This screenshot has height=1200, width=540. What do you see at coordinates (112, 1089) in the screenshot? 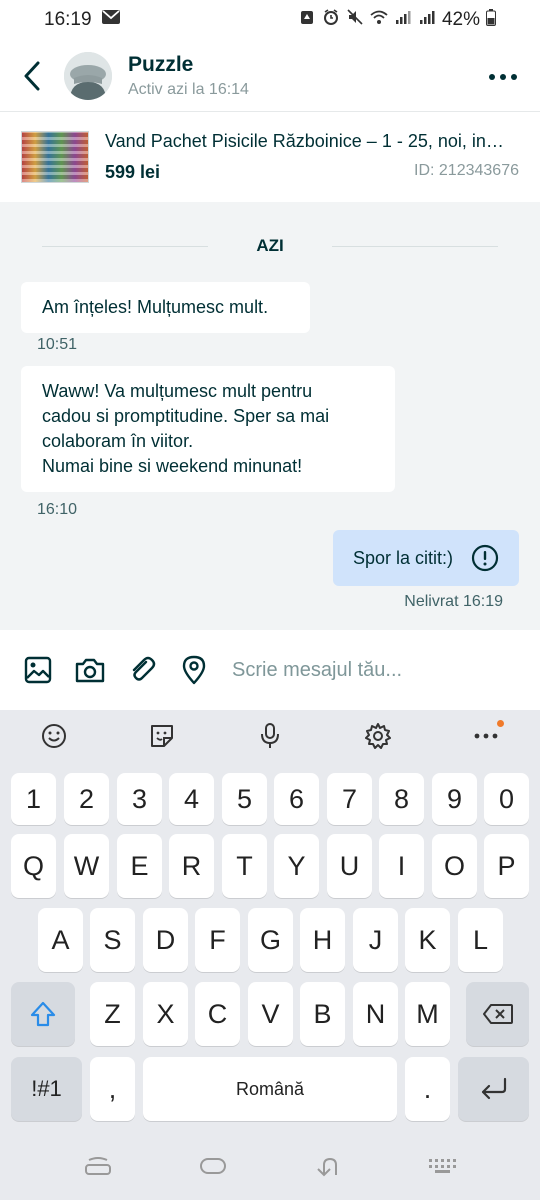
I see `comma-key: ,` at bounding box center [112, 1089].